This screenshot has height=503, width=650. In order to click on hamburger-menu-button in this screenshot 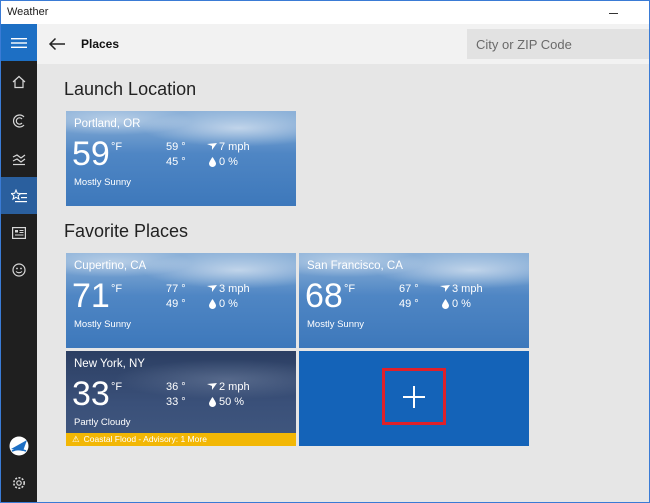, I will do `click(19, 42)`.